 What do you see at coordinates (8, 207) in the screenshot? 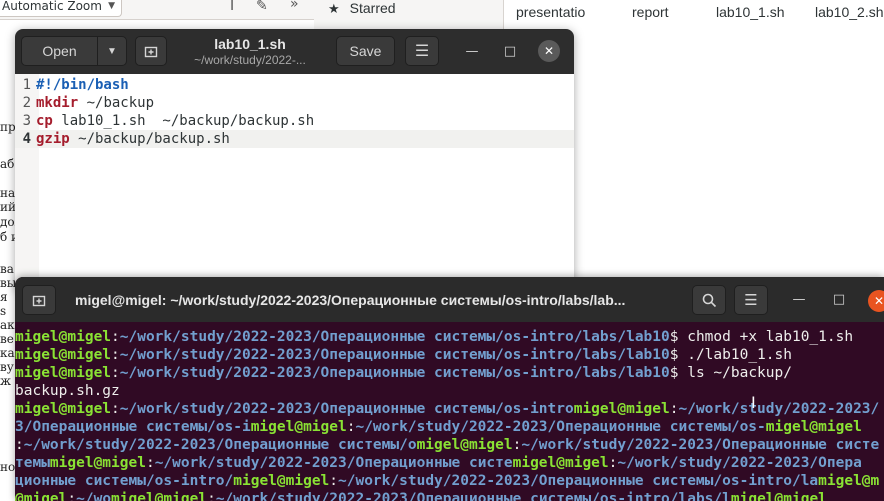
I see `pdf-text-fragment: ий` at bounding box center [8, 207].